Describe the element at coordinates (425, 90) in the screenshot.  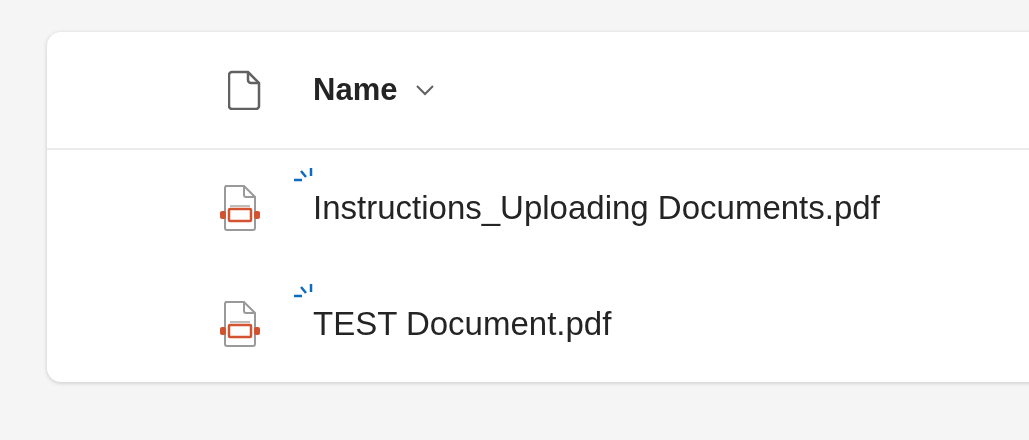
I see `chevron-down-icon` at that location.